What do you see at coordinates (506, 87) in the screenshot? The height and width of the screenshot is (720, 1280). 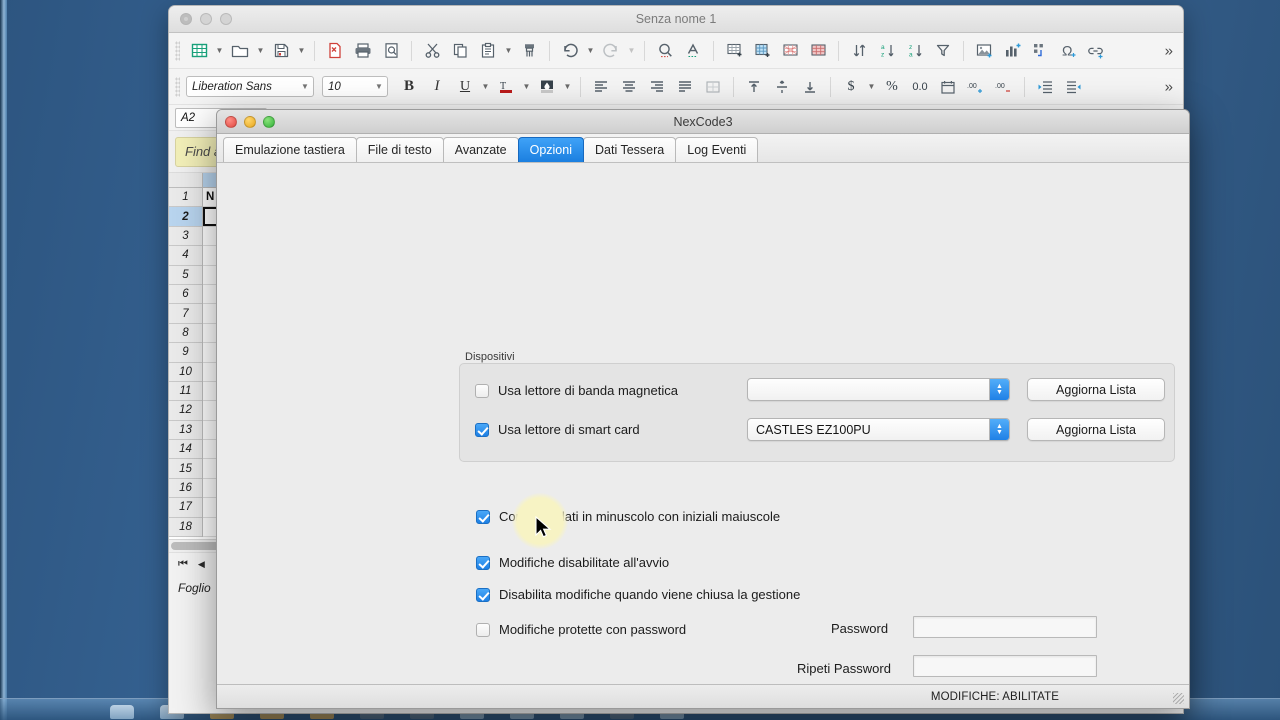 I see `font-color-icon: T` at bounding box center [506, 87].